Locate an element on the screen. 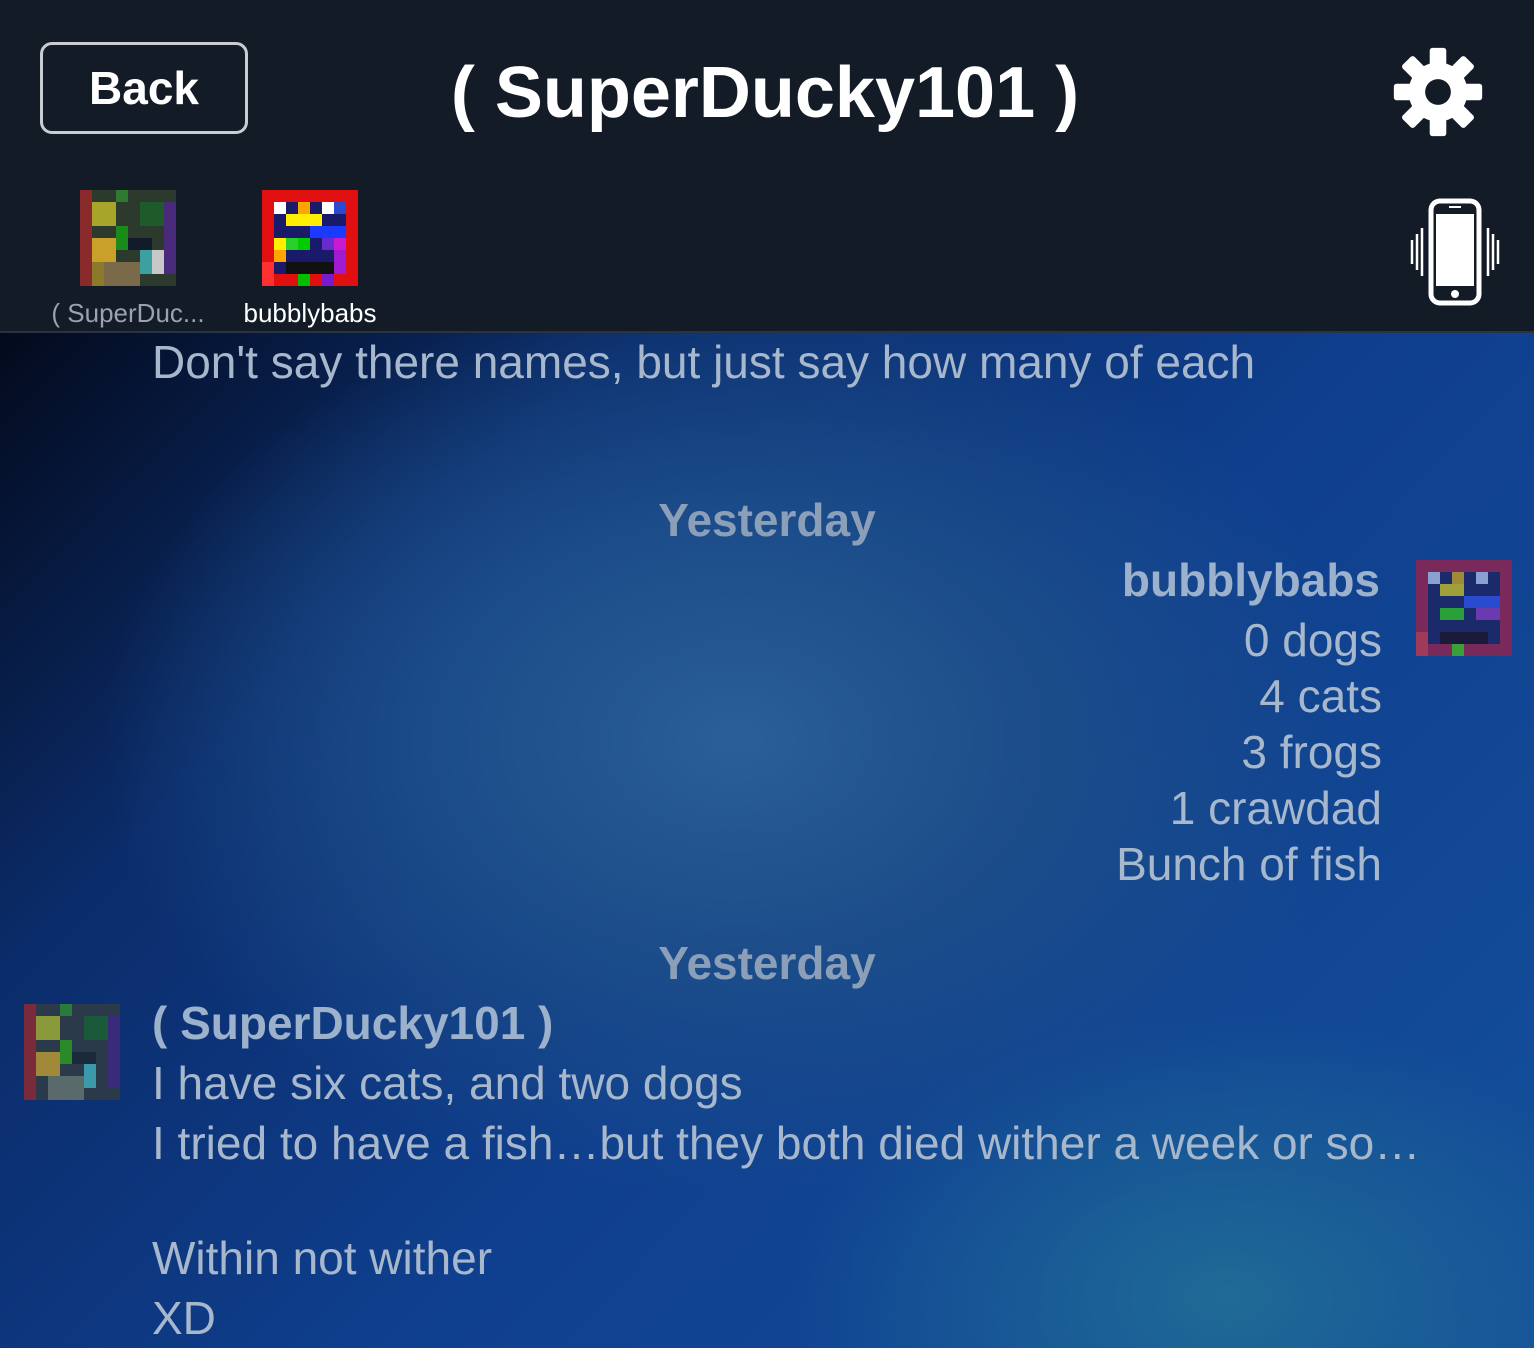 Image resolution: width=1534 pixels, height=1348 pixels. message-text: 3 frogs is located at coordinates (1311, 752).